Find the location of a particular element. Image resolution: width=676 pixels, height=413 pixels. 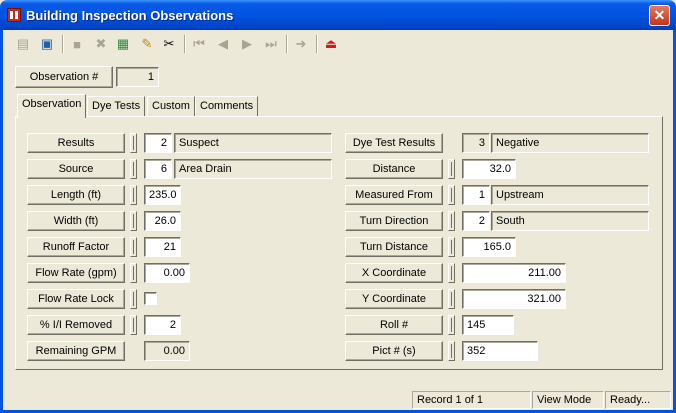

width-button: Width (ft) is located at coordinates (76, 221).